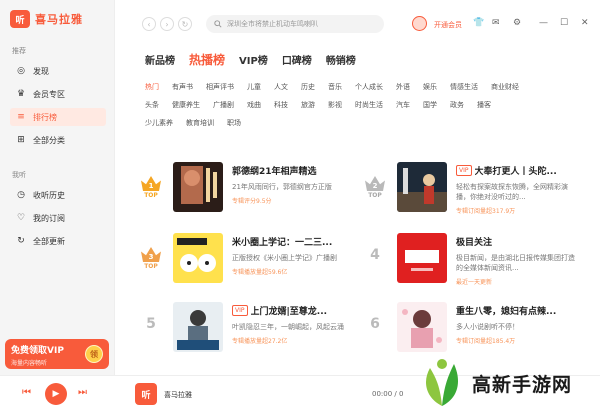 The height and width of the screenshot is (411, 600). I want to click on section-mine: 我听, so click(19, 175).